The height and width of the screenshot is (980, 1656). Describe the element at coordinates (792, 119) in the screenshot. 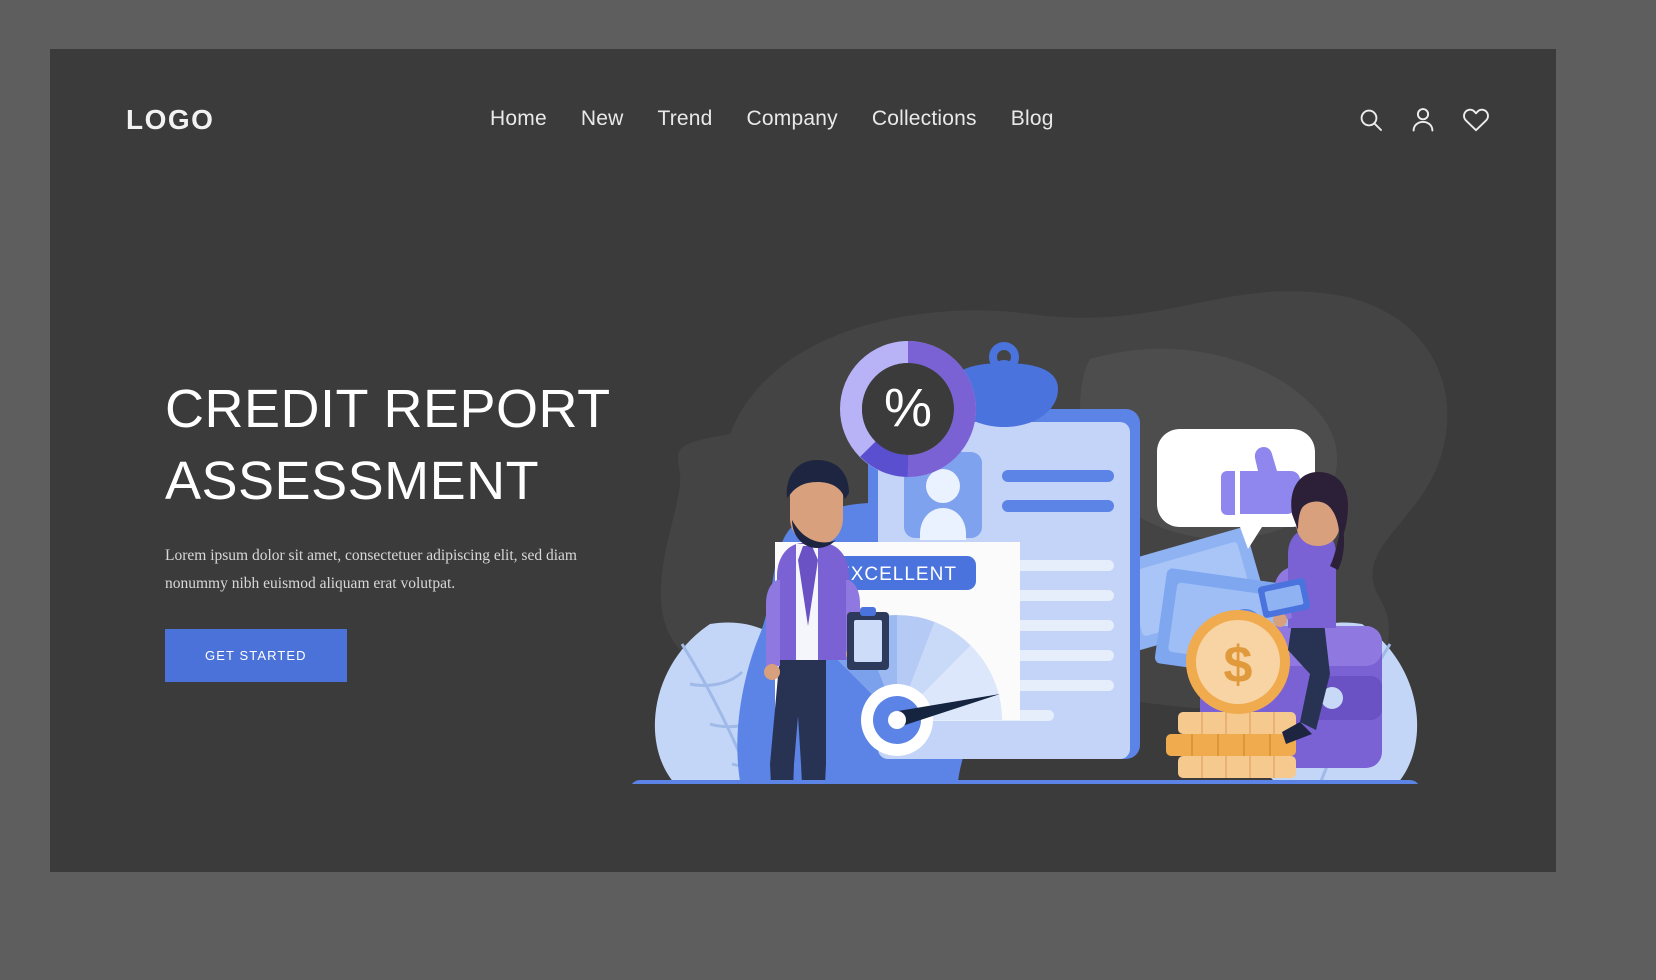

I see `nav-item-company: Company` at that location.